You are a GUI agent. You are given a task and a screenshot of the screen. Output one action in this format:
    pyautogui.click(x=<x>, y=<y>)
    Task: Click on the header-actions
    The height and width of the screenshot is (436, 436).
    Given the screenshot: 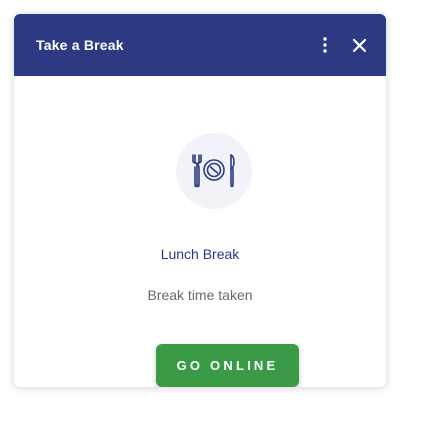 What is the action you would take?
    pyautogui.click(x=349, y=45)
    